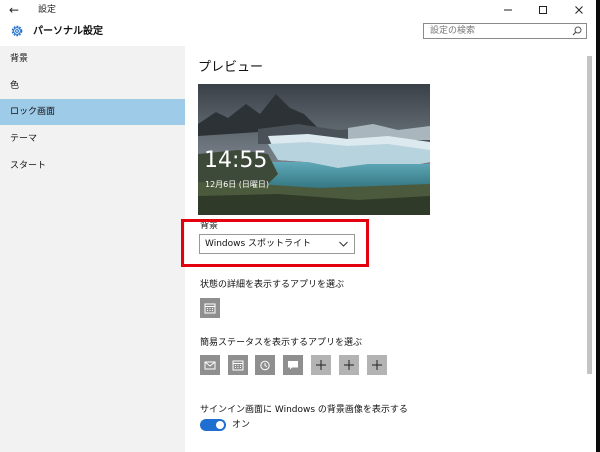 This screenshot has height=452, width=600. What do you see at coordinates (92, 59) in the screenshot?
I see `sidebar-item-background: 背景` at bounding box center [92, 59].